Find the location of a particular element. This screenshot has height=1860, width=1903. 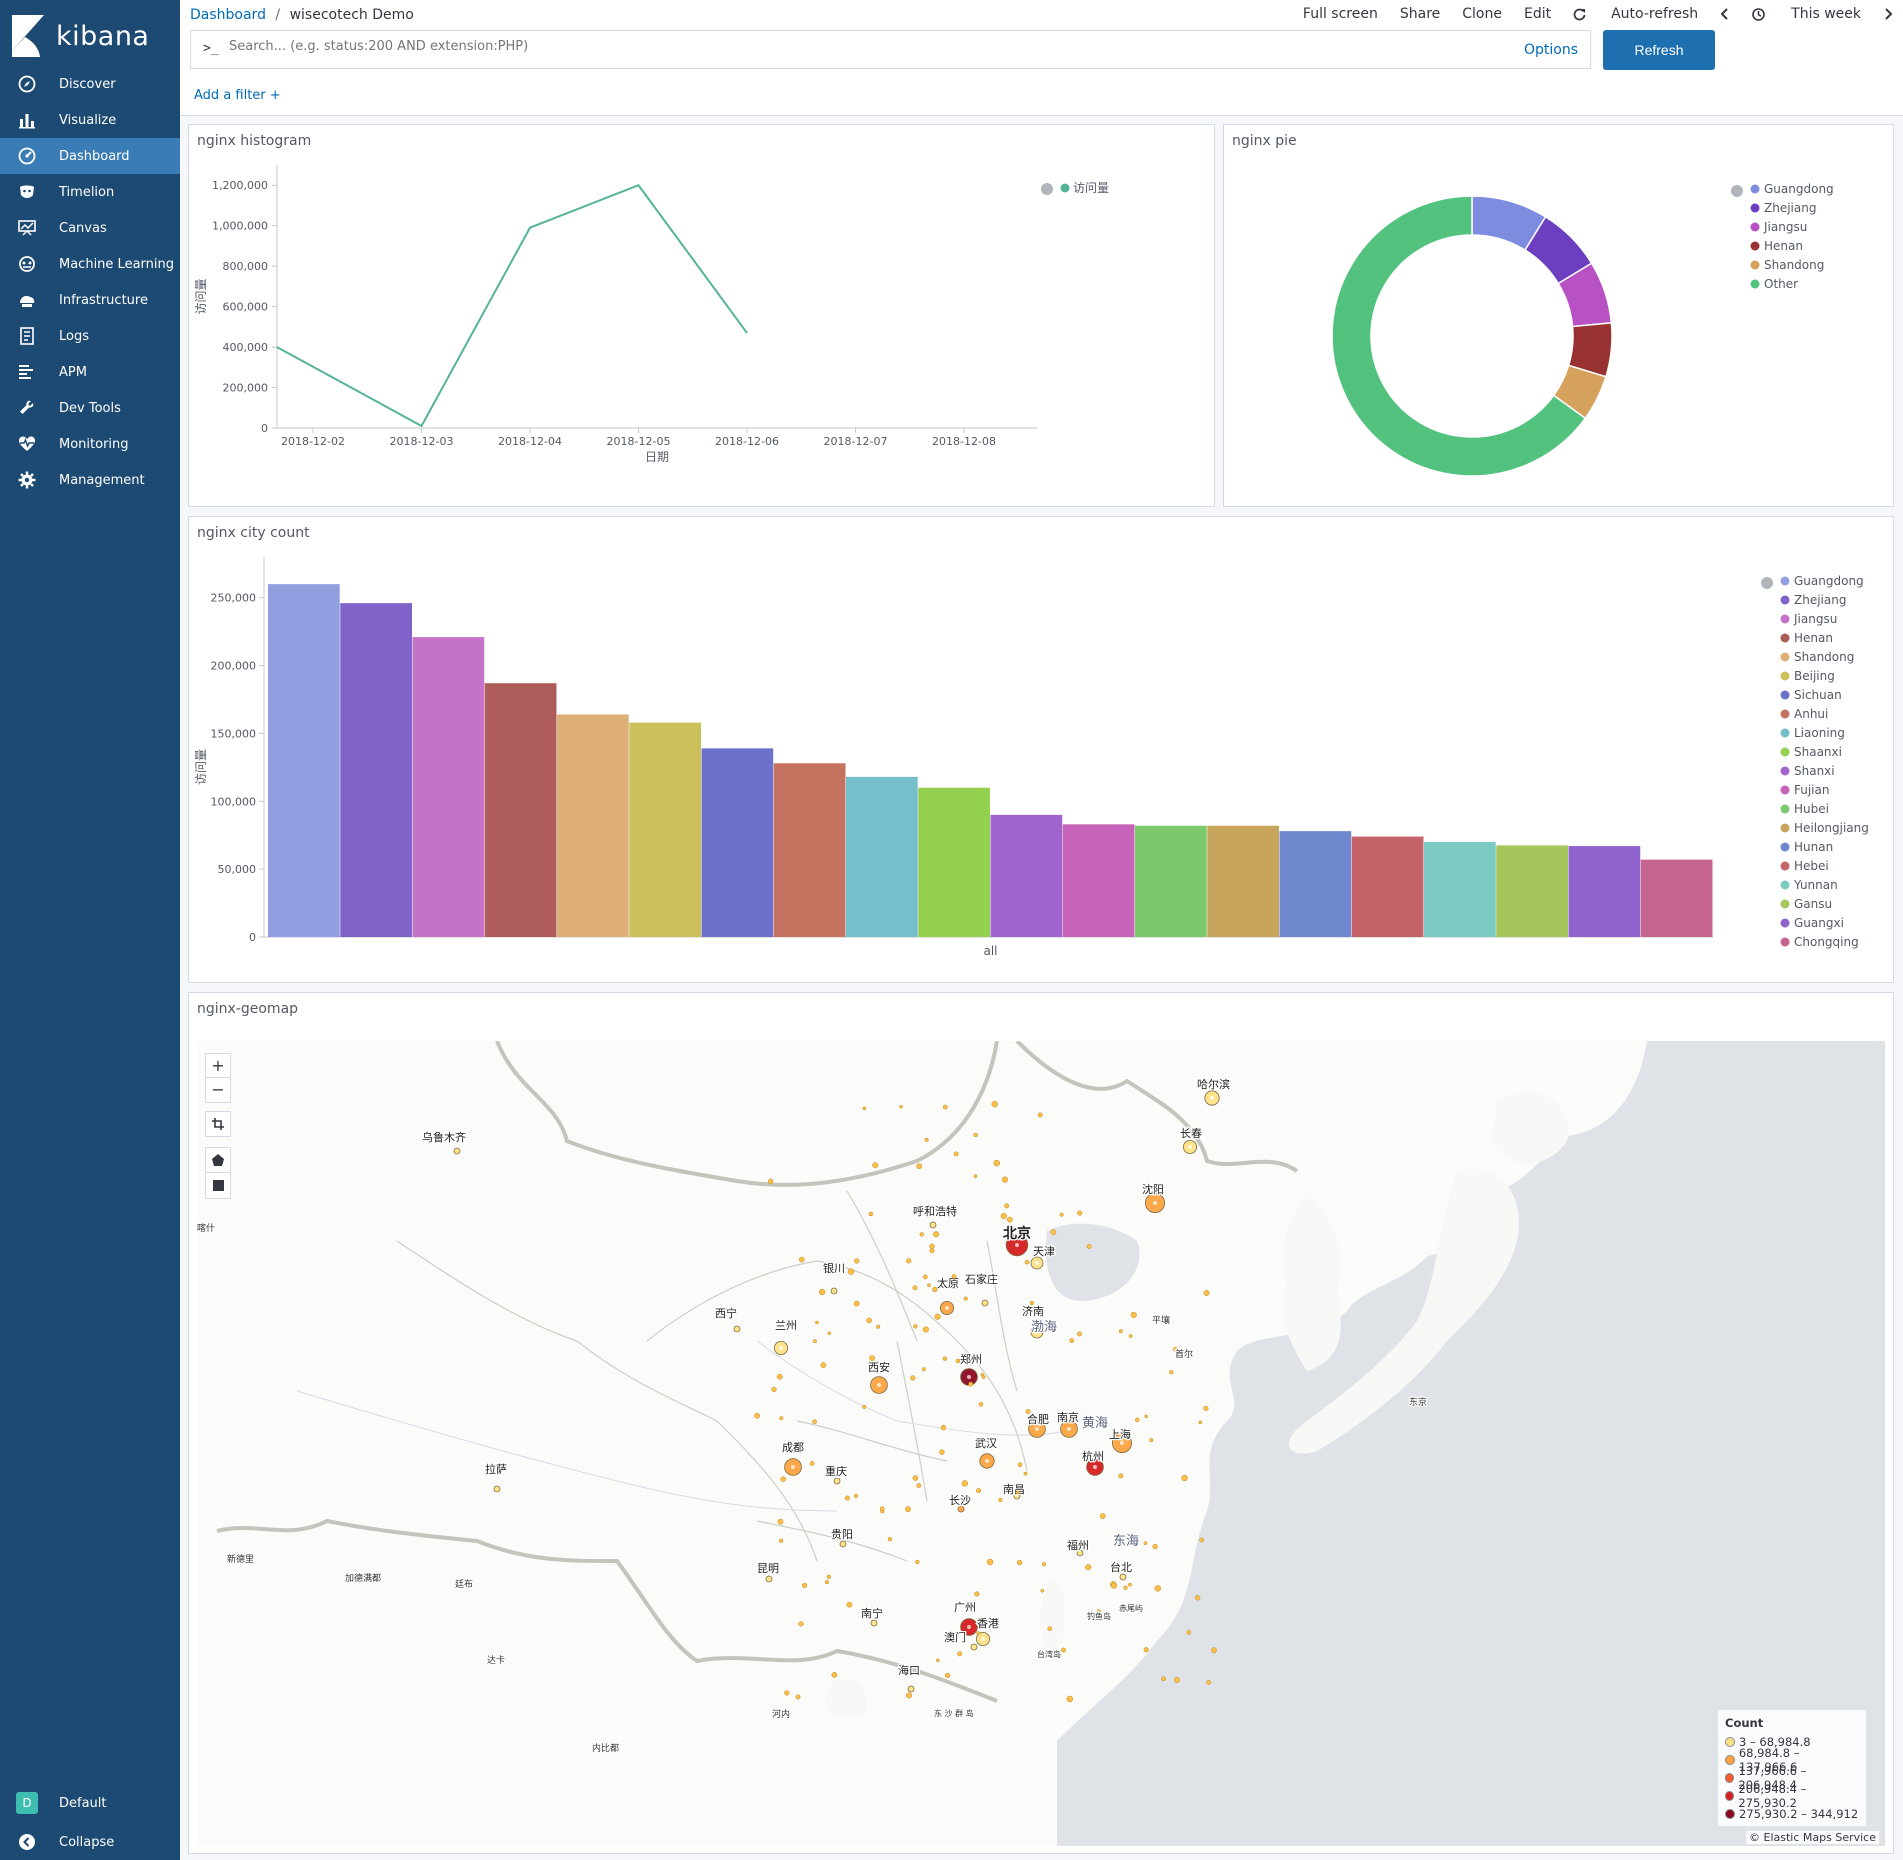

sidebar-item-timelion: Timelion is located at coordinates (90, 192).